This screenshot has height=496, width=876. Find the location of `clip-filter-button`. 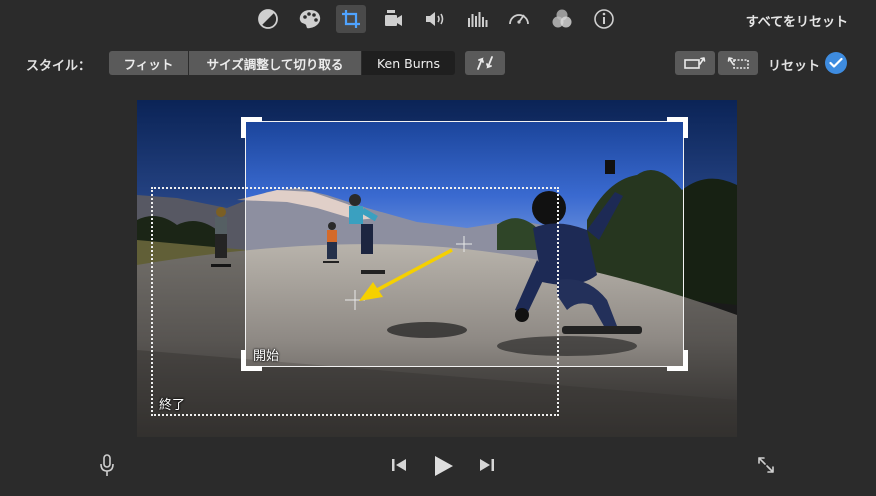

clip-filter-button is located at coordinates (562, 19).